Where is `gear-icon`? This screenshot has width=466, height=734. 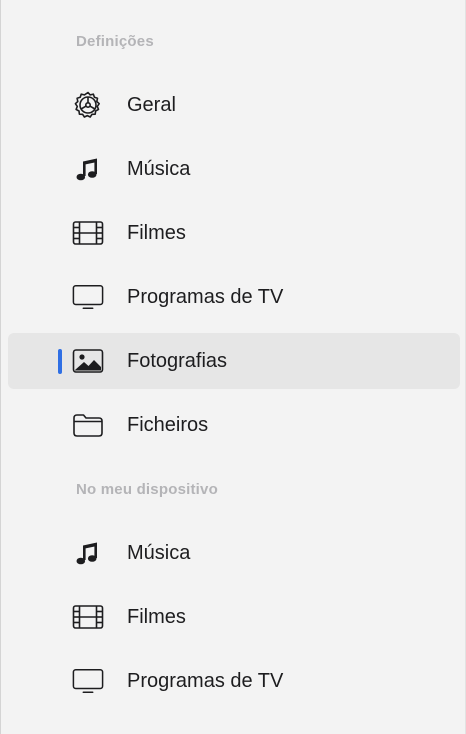 gear-icon is located at coordinates (88, 105).